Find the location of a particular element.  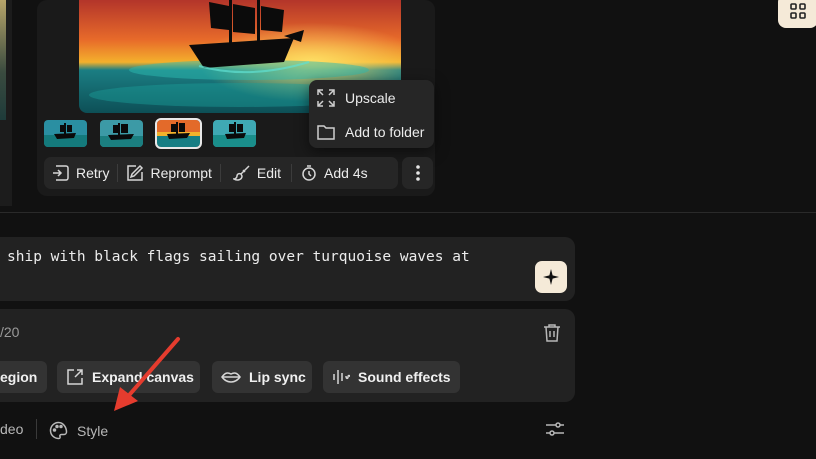

lip-sync-chip: Lip sync is located at coordinates (262, 377).